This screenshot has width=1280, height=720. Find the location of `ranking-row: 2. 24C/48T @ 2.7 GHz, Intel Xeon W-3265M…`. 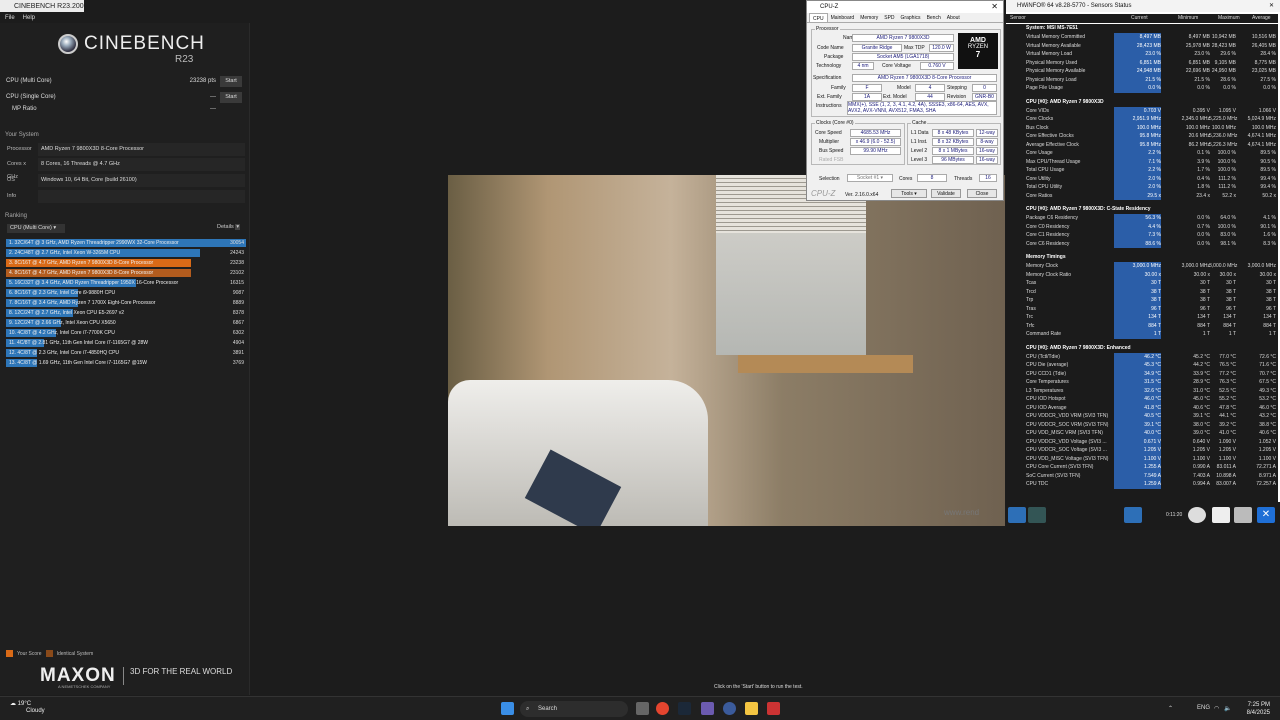

ranking-row: 2. 24C/48T @ 2.7 GHz, Intel Xeon W-3265M… is located at coordinates (126, 253).